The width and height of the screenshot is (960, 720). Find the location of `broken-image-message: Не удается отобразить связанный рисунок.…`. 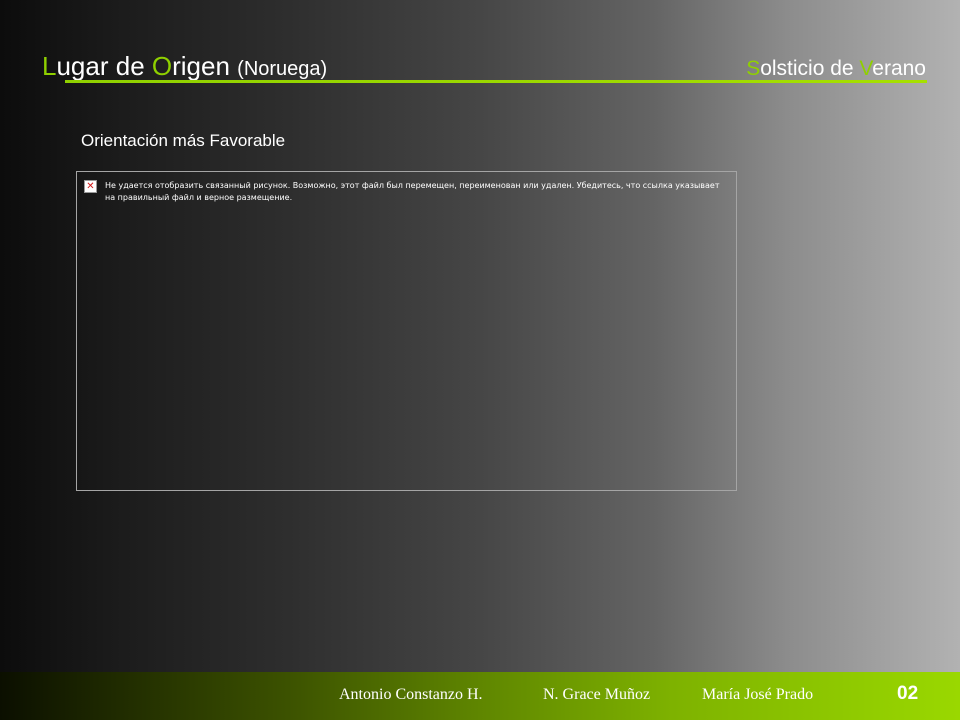

broken-image-message: Не удается отобразить связанный рисунок.… is located at coordinates (412, 191).